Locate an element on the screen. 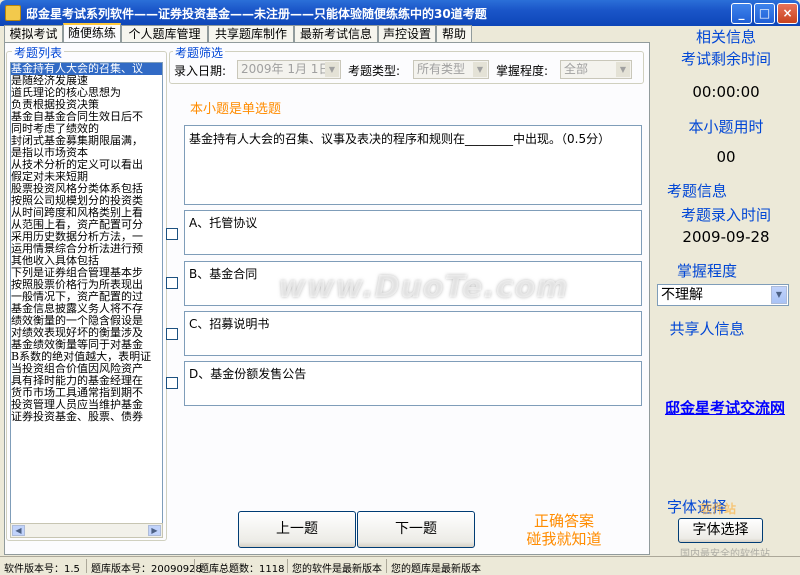 The height and width of the screenshot is (575, 800). question-type-notice: 本小题是单选题 is located at coordinates (236, 109).